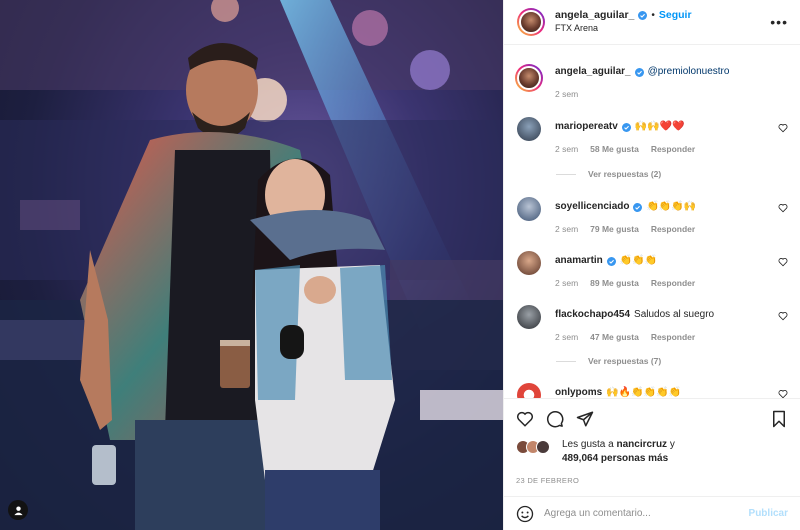  Describe the element at coordinates (585, 419) in the screenshot. I see `share-icon` at that location.